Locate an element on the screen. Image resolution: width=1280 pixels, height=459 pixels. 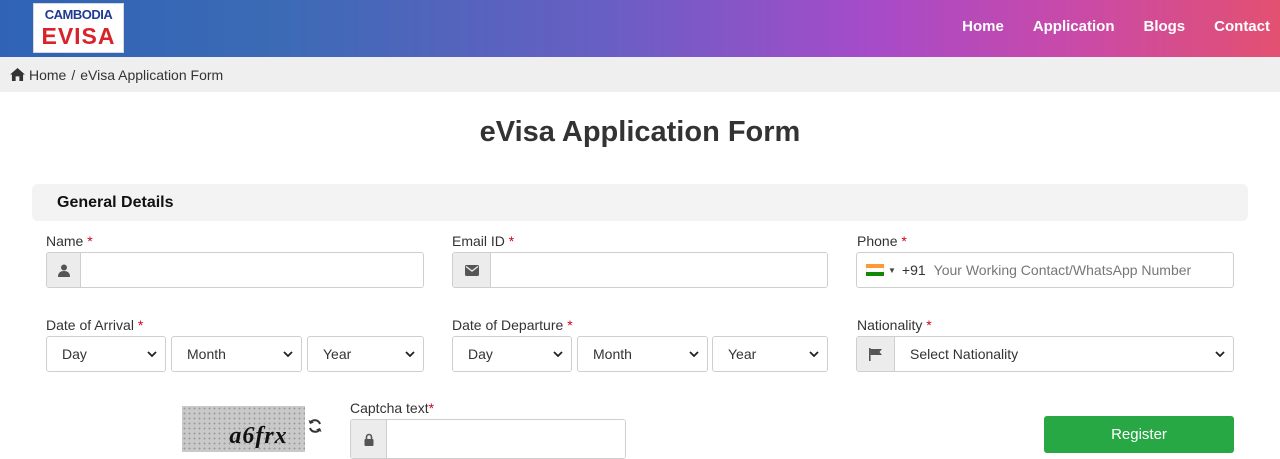
country-code: +91 is located at coordinates (913, 270).